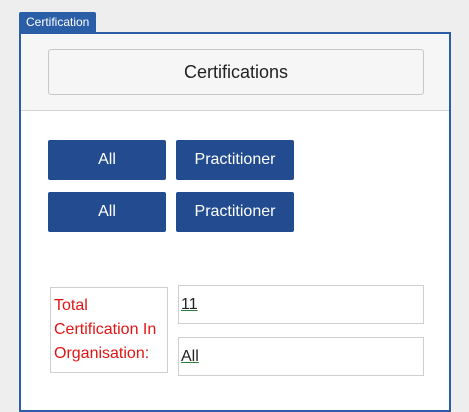 This screenshot has height=412, width=469. What do you see at coordinates (109, 330) in the screenshot?
I see `total-certification-label: Total Certification In Organisation:` at bounding box center [109, 330].